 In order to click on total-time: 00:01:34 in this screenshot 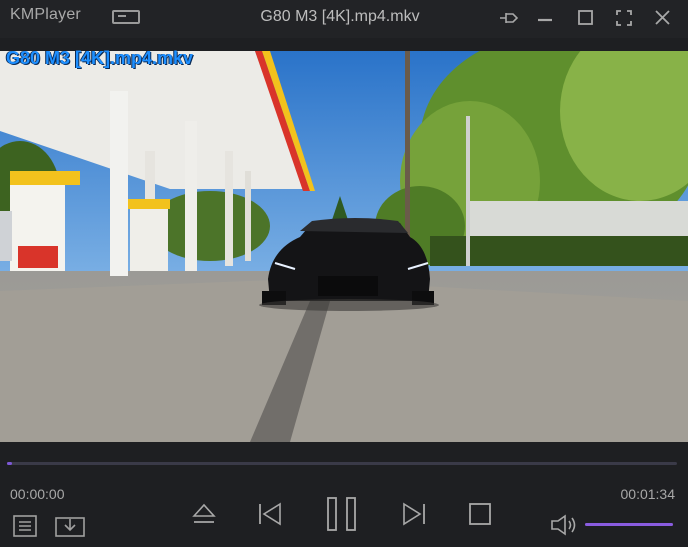, I will do `click(648, 494)`.